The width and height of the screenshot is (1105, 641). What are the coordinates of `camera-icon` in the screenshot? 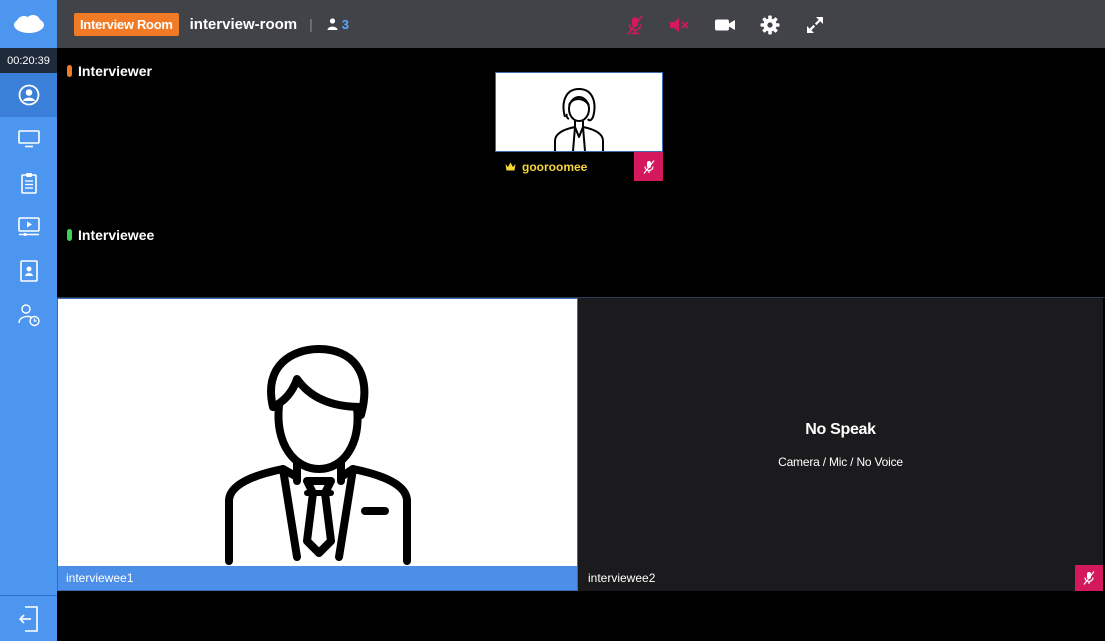 It's located at (724, 25).